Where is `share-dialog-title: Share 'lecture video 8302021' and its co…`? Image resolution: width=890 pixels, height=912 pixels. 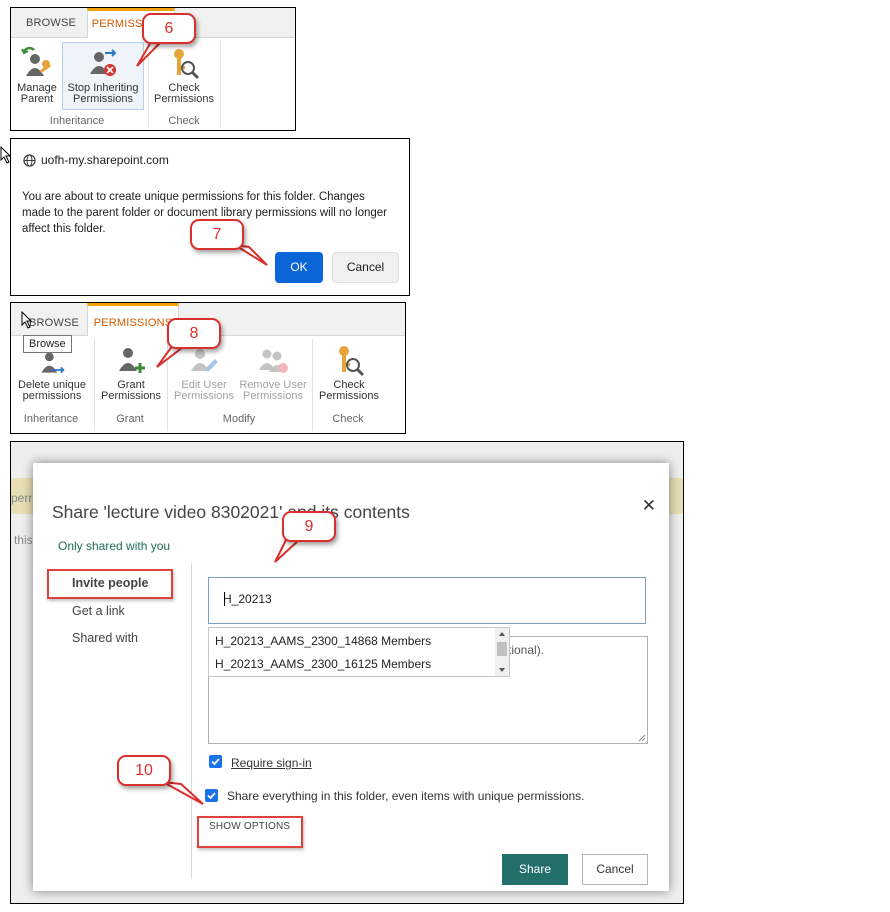 share-dialog-title: Share 'lecture video 8302021' and its co… is located at coordinates (231, 512).